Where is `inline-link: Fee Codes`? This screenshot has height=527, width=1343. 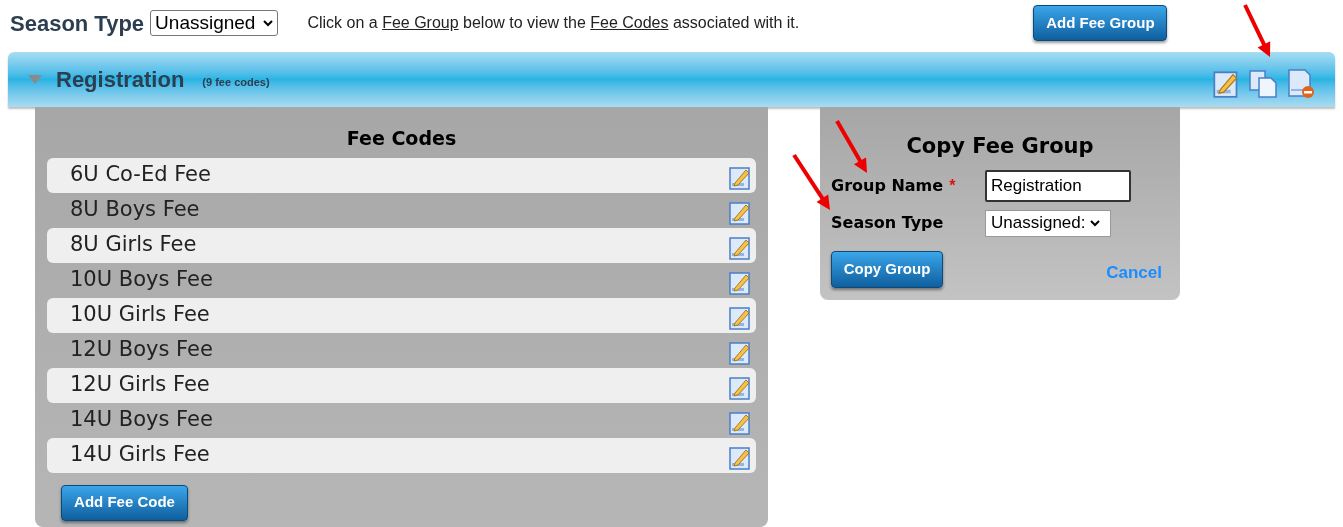 inline-link: Fee Codes is located at coordinates (629, 22).